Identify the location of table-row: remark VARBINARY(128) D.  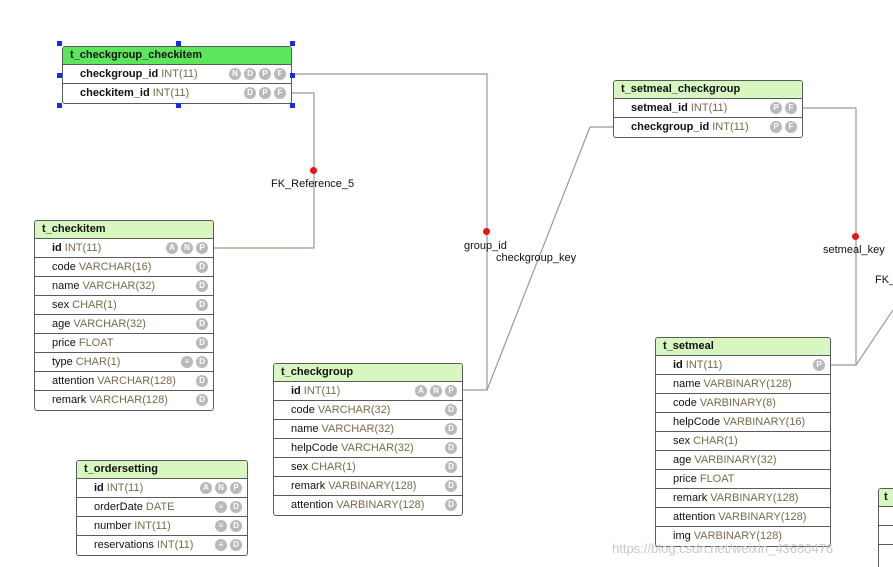
(368, 486).